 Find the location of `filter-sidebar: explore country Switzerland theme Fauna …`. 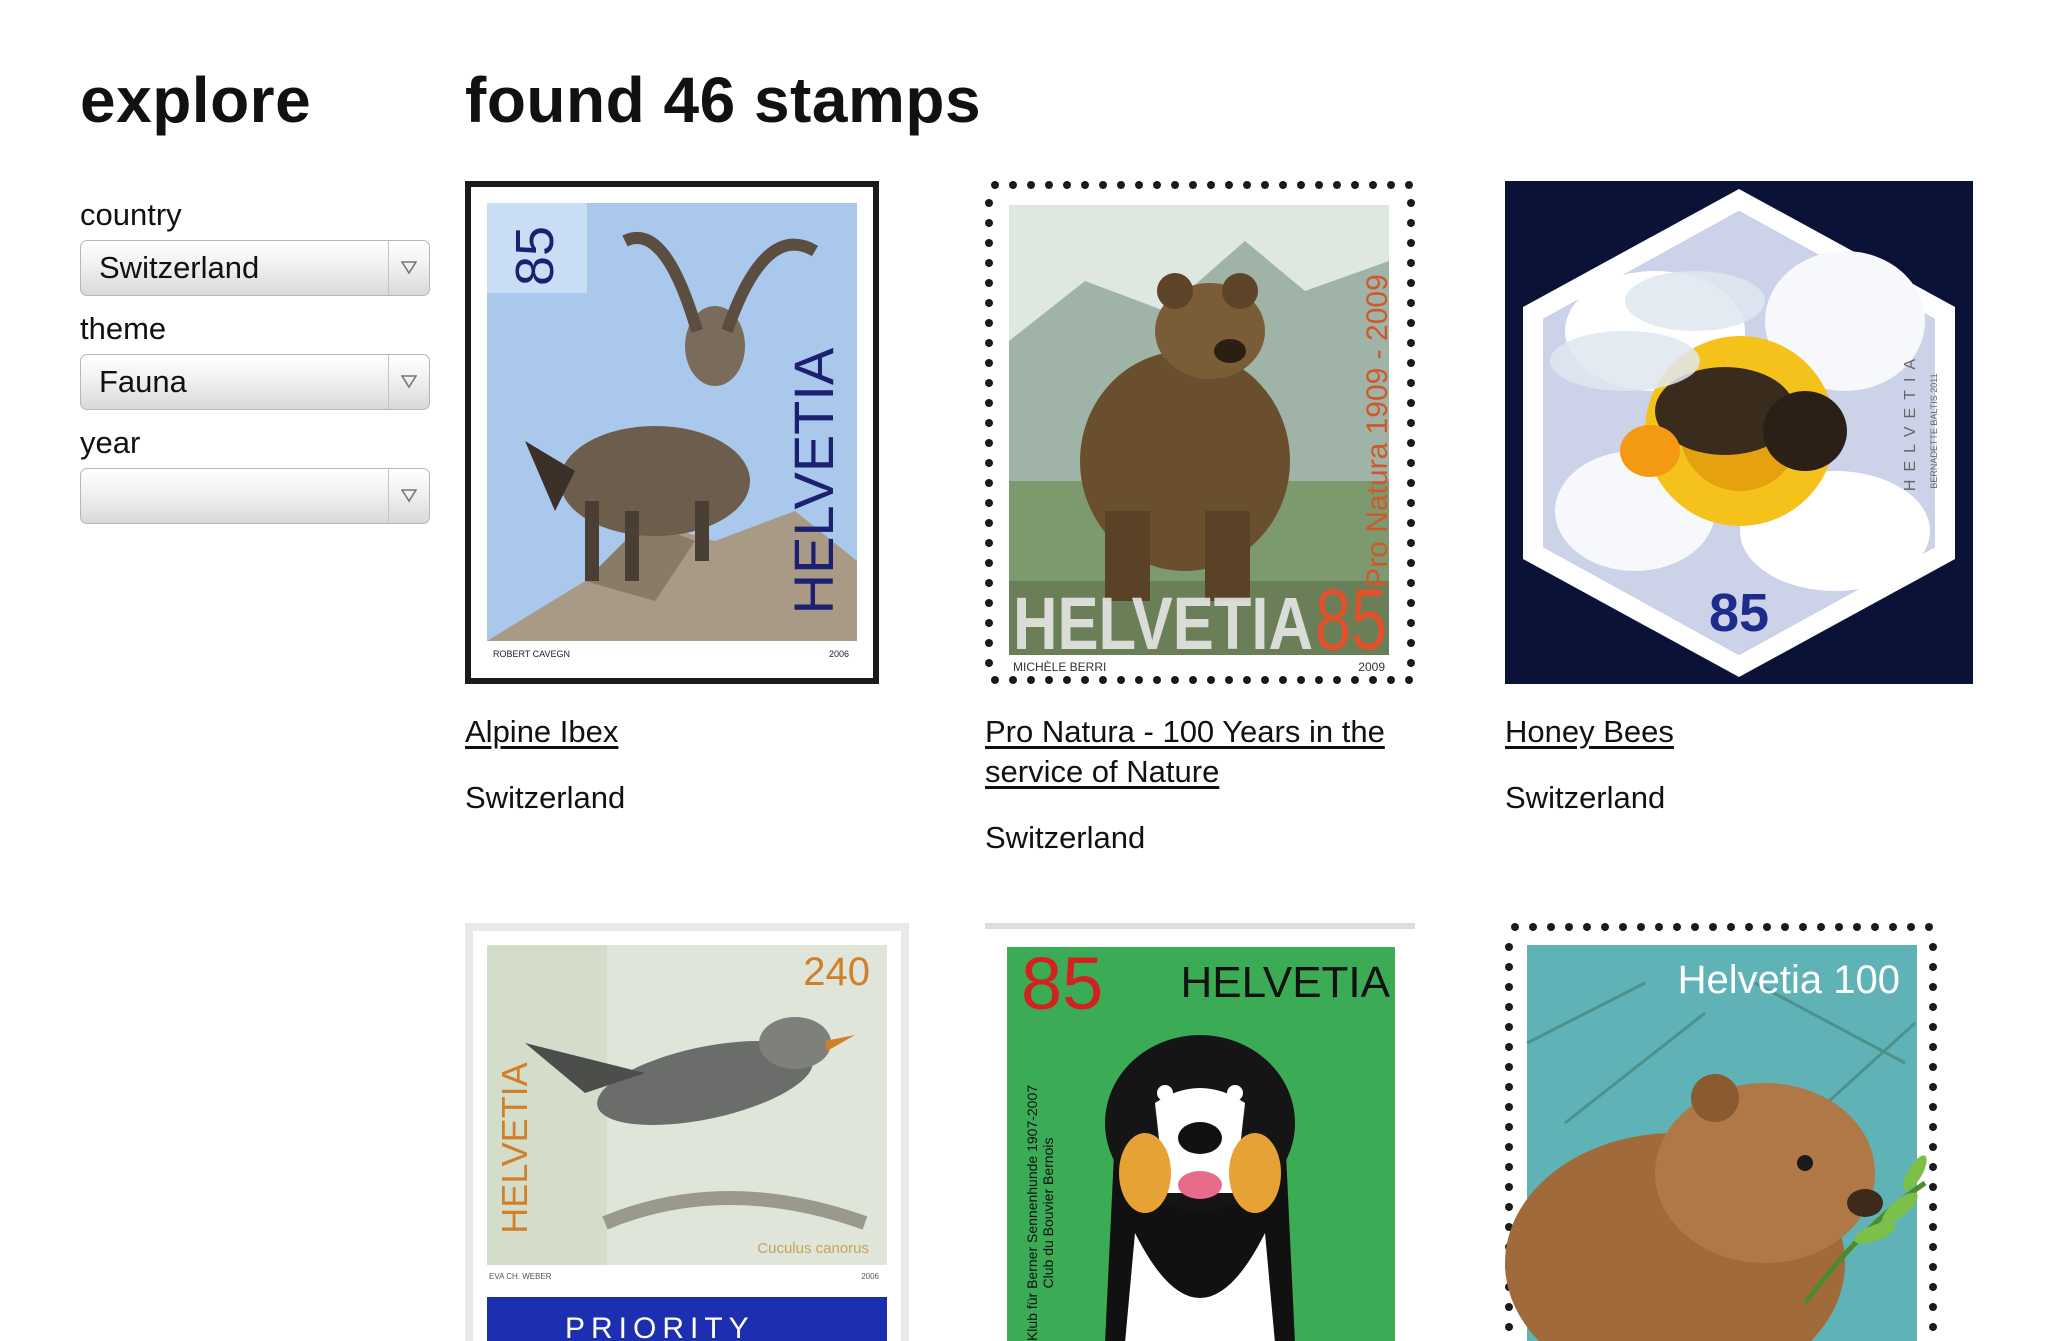

filter-sidebar: explore country Switzerland theme Fauna … is located at coordinates (260, 299).